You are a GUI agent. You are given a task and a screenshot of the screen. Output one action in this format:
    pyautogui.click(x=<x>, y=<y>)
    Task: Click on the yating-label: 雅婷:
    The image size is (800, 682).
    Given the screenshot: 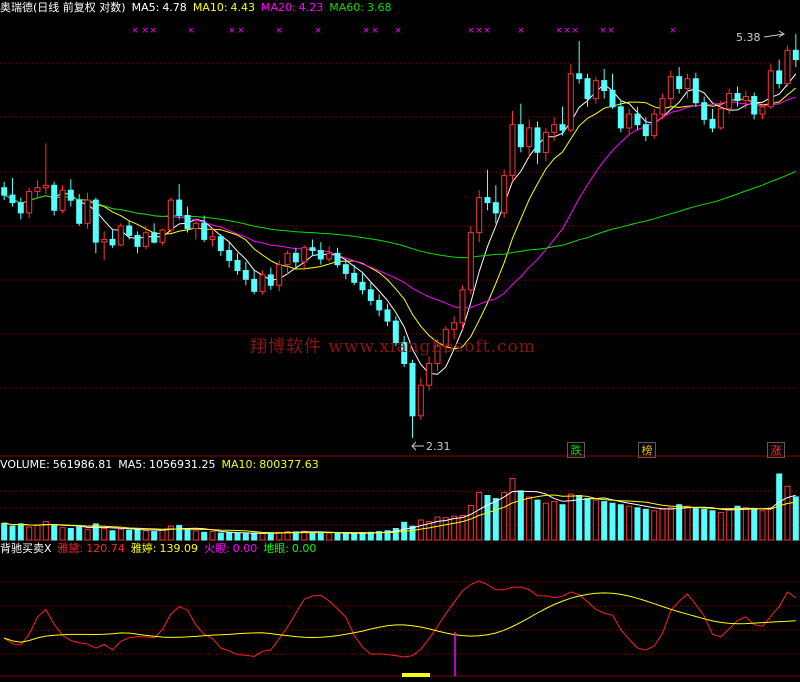 What is the action you would take?
    pyautogui.click(x=143, y=548)
    